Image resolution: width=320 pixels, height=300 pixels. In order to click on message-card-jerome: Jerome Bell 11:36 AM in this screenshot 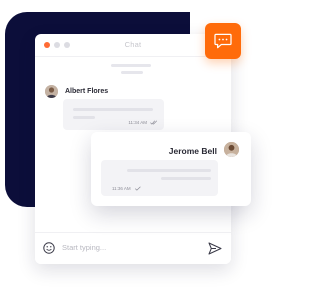, I will do `click(171, 169)`.